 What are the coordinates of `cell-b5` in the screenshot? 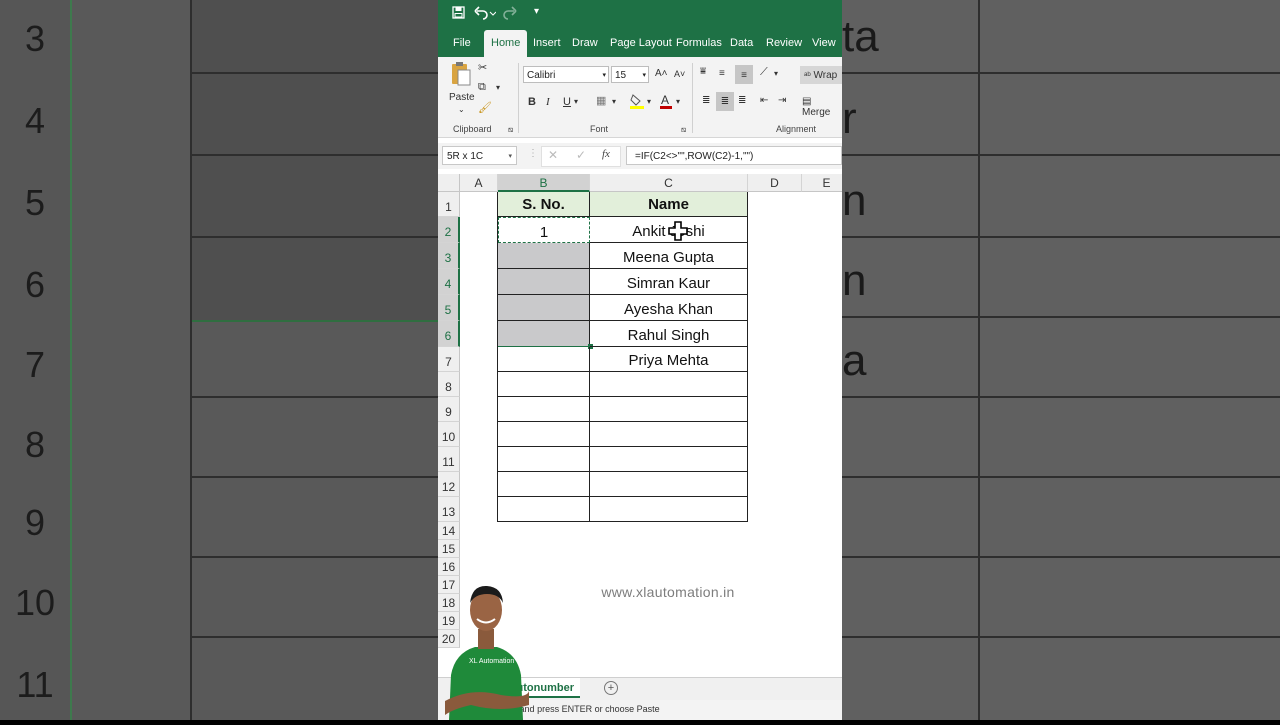 It's located at (544, 308).